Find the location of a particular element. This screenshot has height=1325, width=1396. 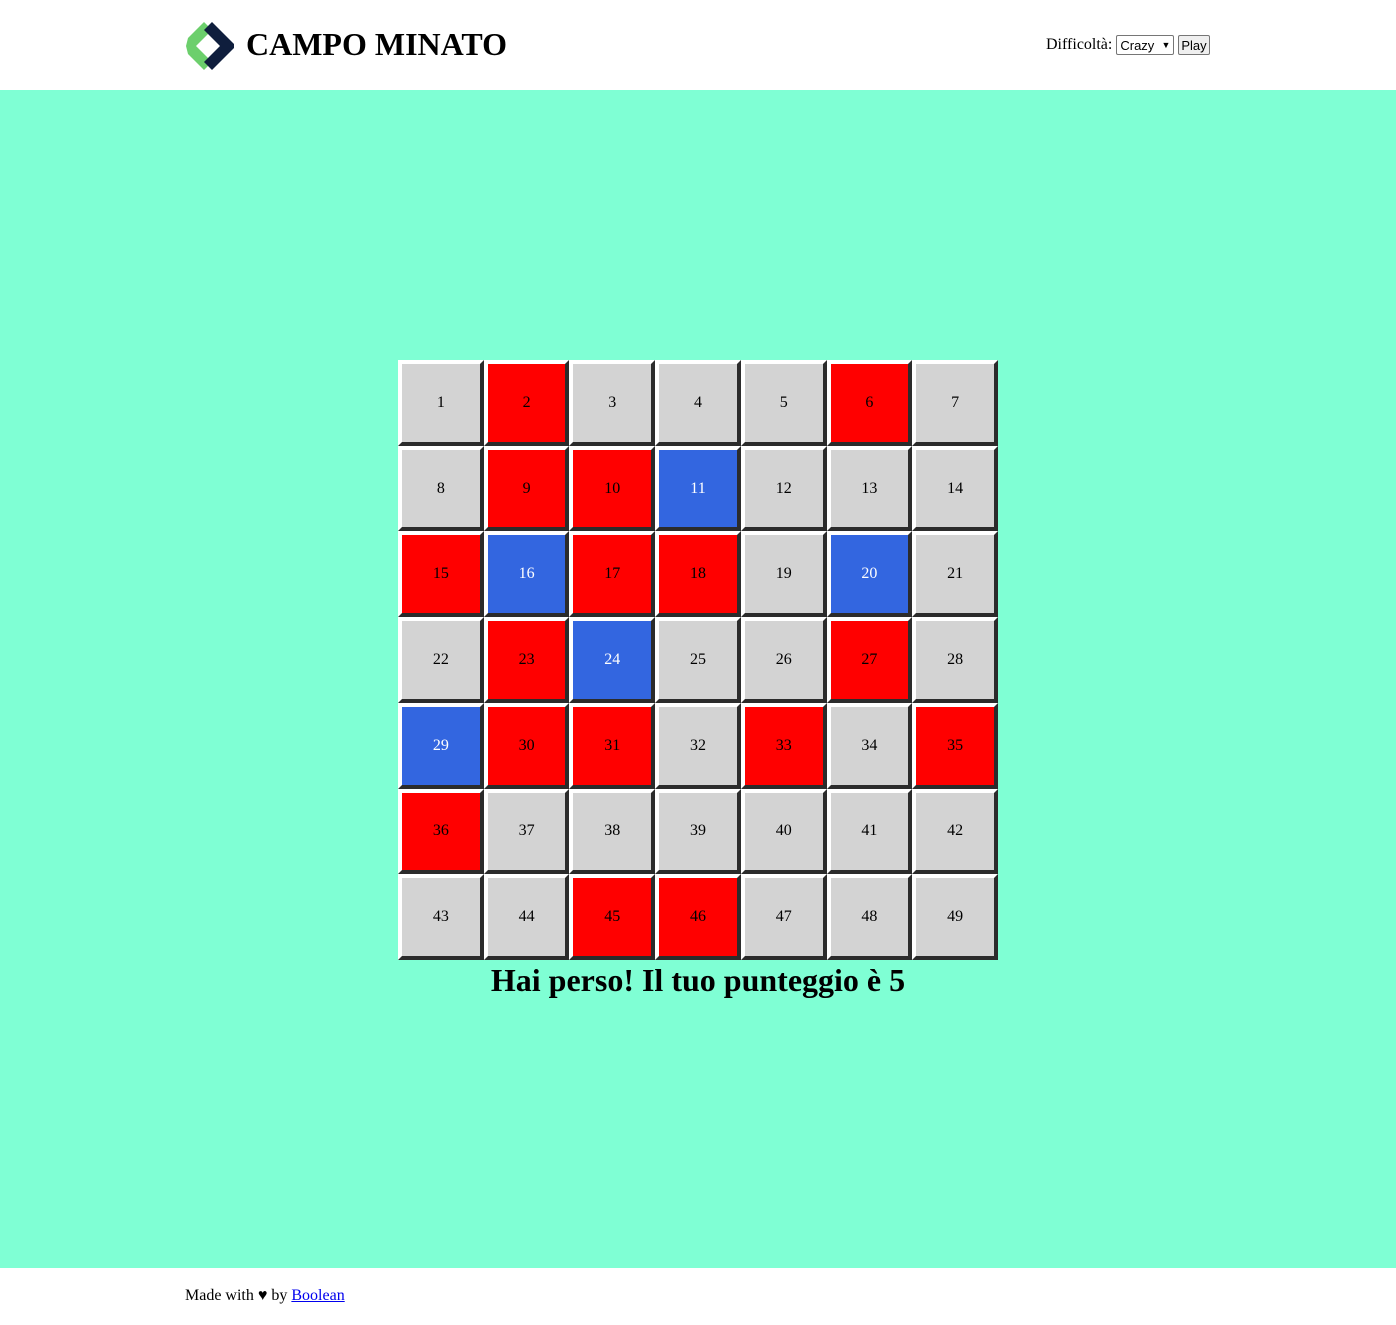

grid-cell: 45 is located at coordinates (612, 917).